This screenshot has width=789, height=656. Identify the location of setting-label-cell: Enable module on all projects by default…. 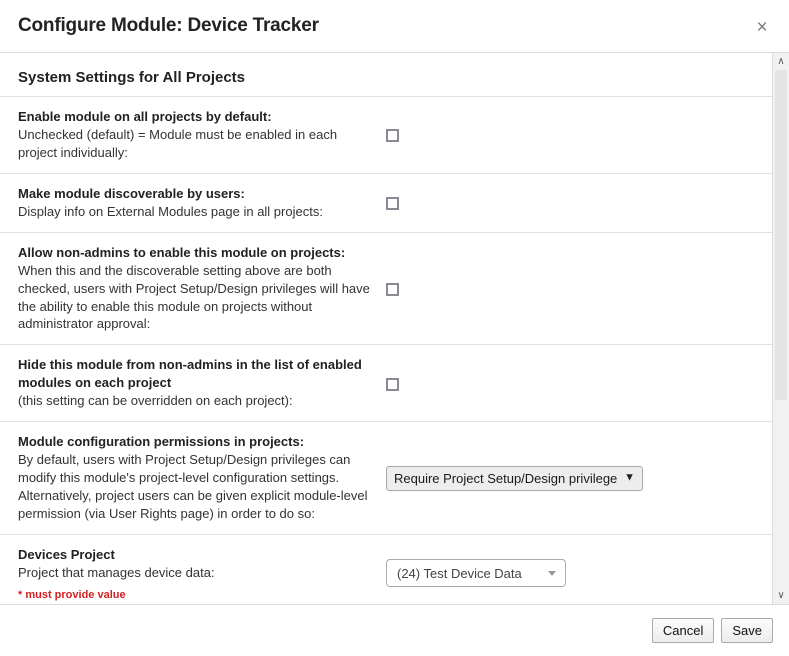
(193, 135).